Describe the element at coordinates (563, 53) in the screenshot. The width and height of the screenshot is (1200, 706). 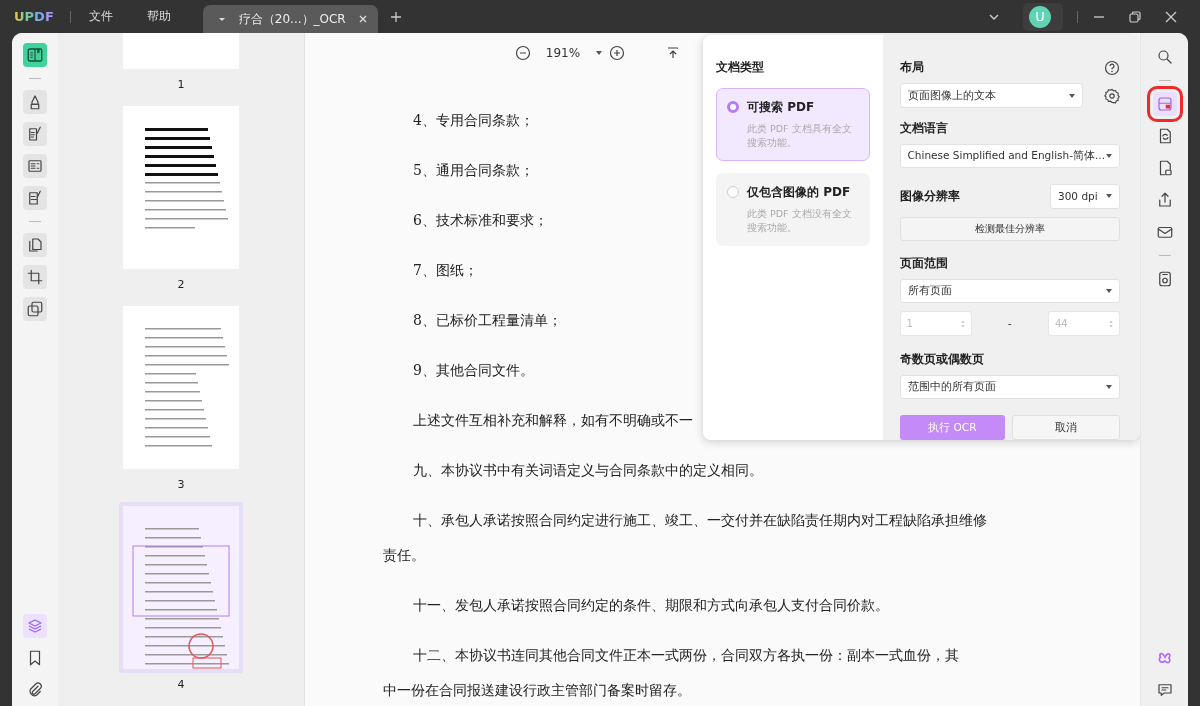
I see `zoom-level: 191%` at that location.